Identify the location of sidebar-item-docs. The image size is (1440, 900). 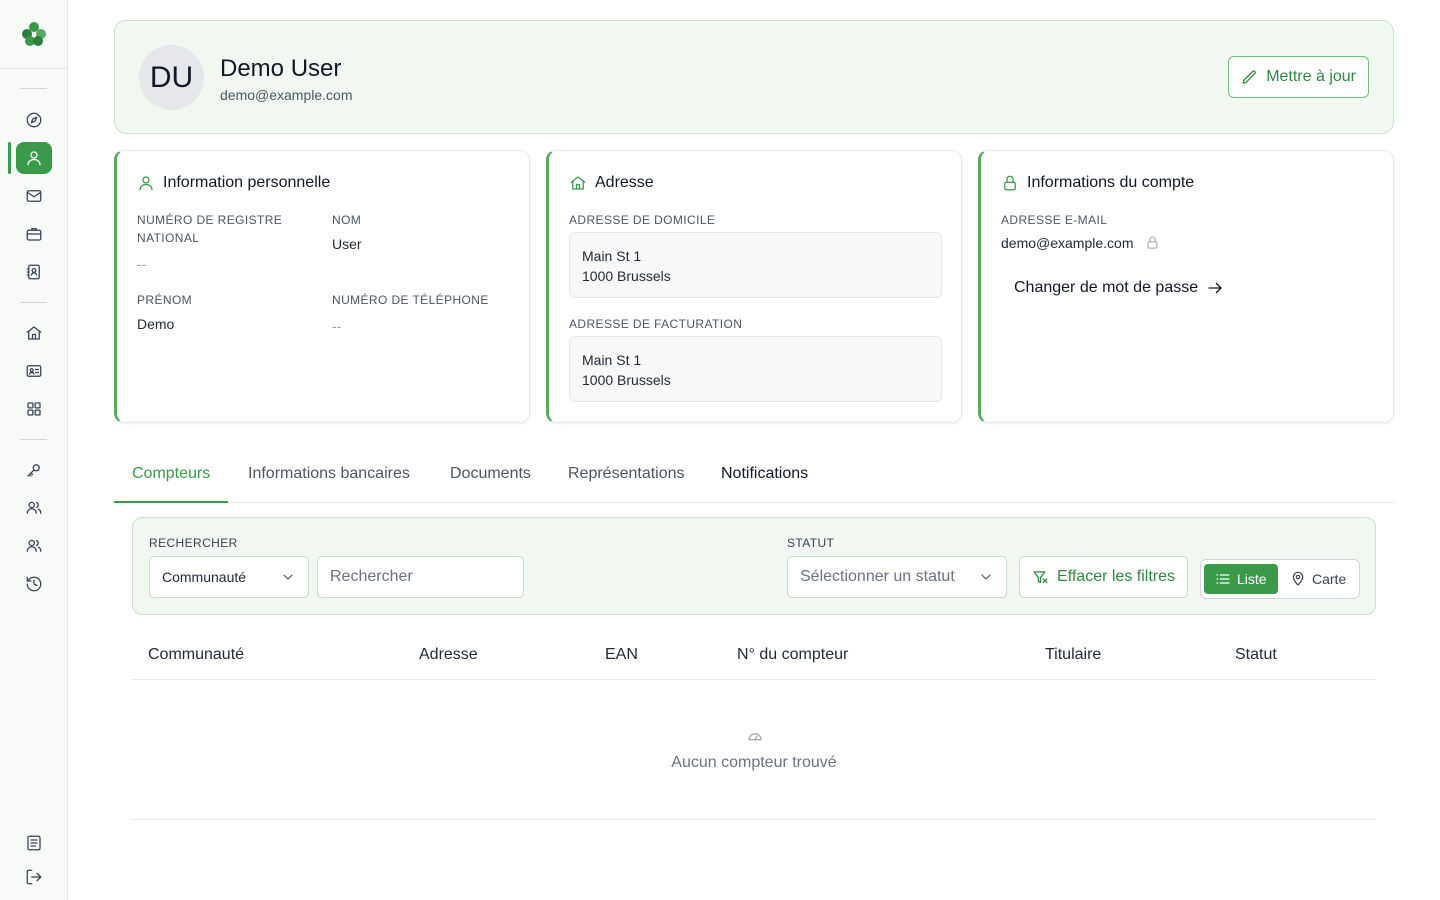
(34, 843).